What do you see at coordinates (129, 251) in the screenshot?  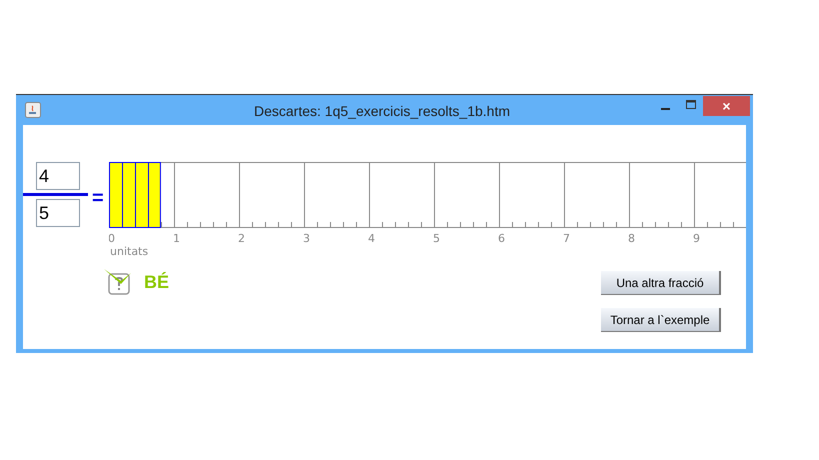 I see `unit-label: unitats` at bounding box center [129, 251].